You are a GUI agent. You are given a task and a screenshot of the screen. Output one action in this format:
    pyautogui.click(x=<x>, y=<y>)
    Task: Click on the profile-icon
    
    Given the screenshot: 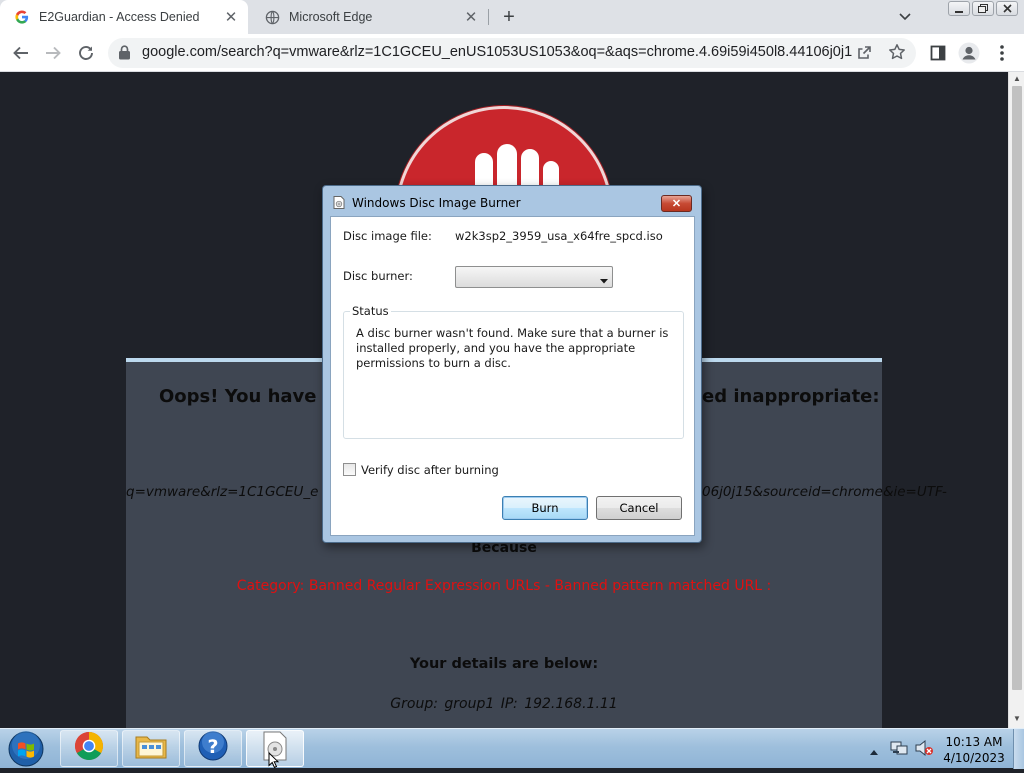 What is the action you would take?
    pyautogui.click(x=969, y=53)
    